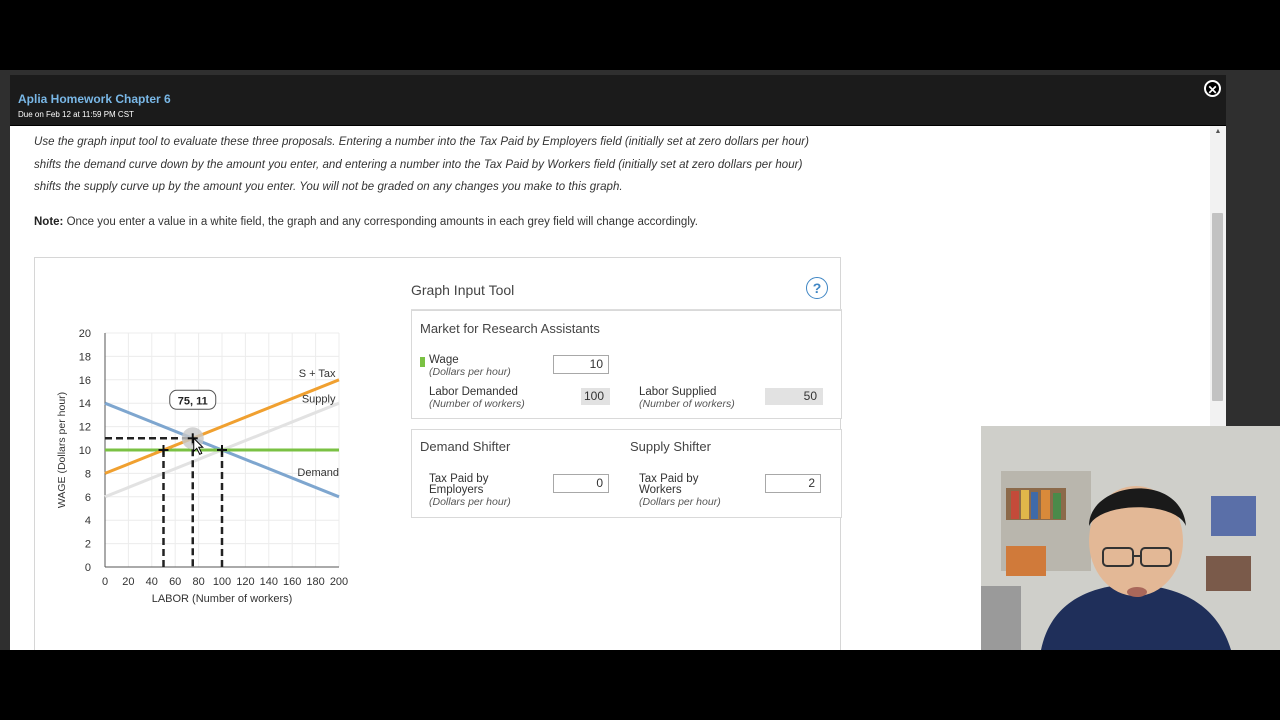 The width and height of the screenshot is (1280, 720). I want to click on demand-shifter-label-2: Employers, so click(456, 490).